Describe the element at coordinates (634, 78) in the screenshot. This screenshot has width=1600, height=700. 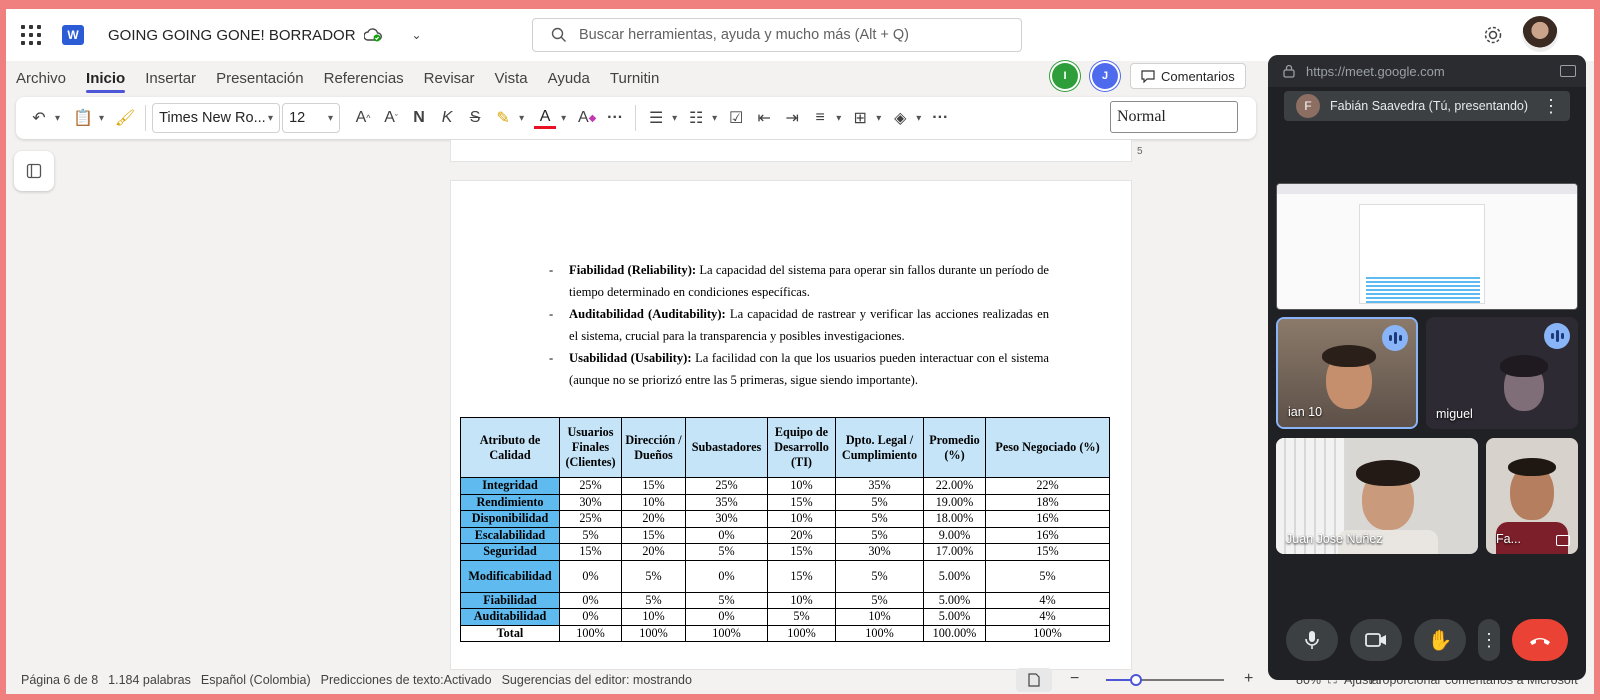
I see `tab-turnitin: Turnitin` at that location.